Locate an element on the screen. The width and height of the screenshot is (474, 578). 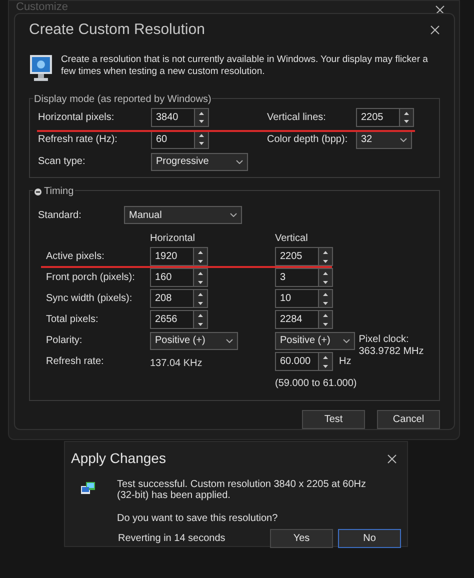
group-label: Display mode (as reported by Windows) is located at coordinates (122, 99).